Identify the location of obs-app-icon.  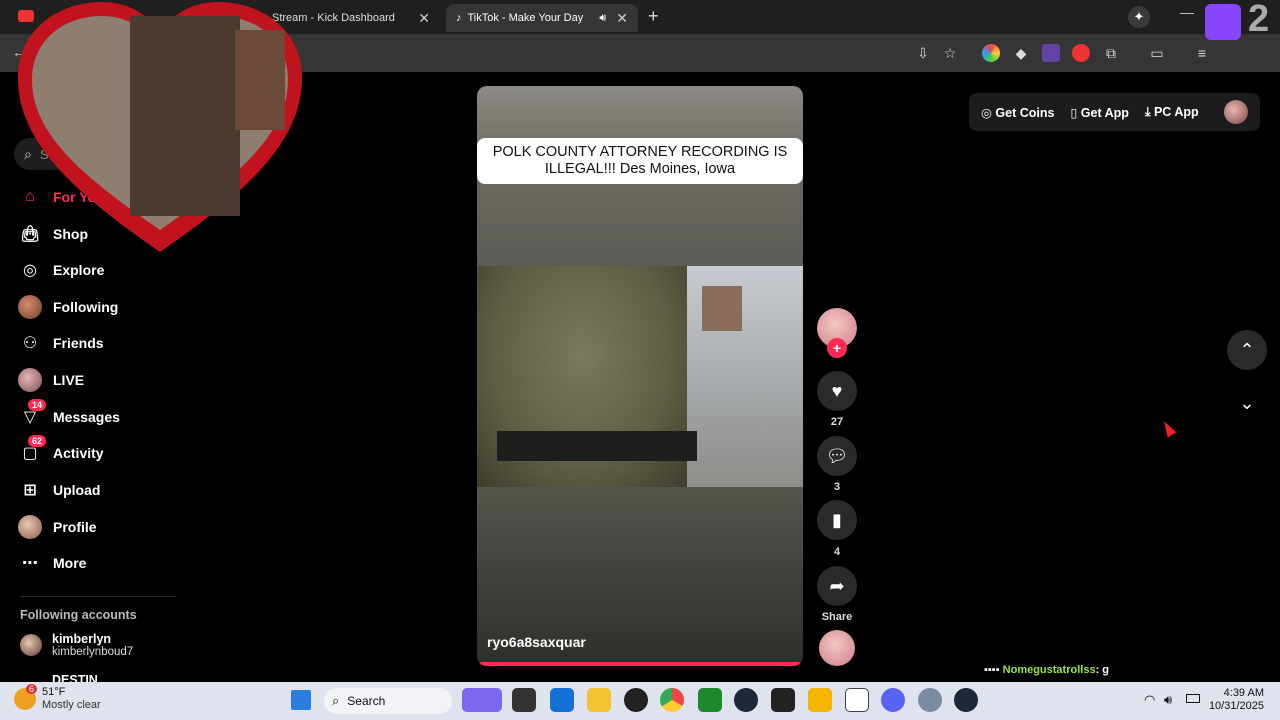
(636, 700).